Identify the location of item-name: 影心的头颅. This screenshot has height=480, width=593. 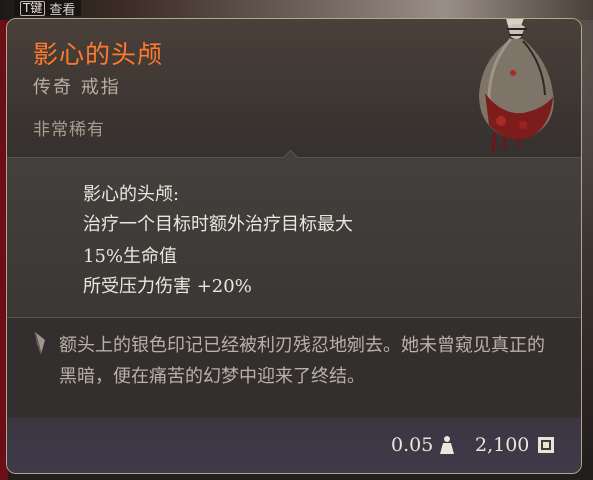
(98, 54).